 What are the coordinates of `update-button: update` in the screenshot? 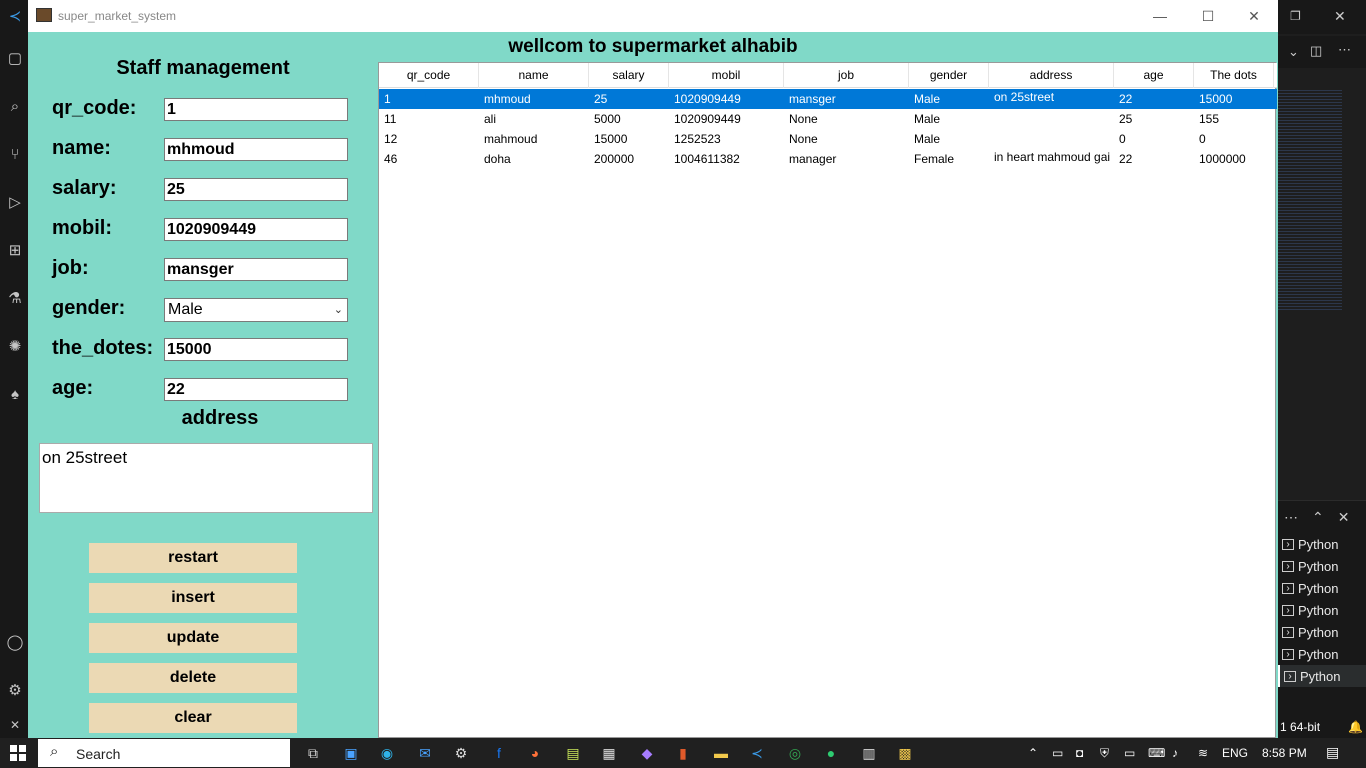 It's located at (193, 638).